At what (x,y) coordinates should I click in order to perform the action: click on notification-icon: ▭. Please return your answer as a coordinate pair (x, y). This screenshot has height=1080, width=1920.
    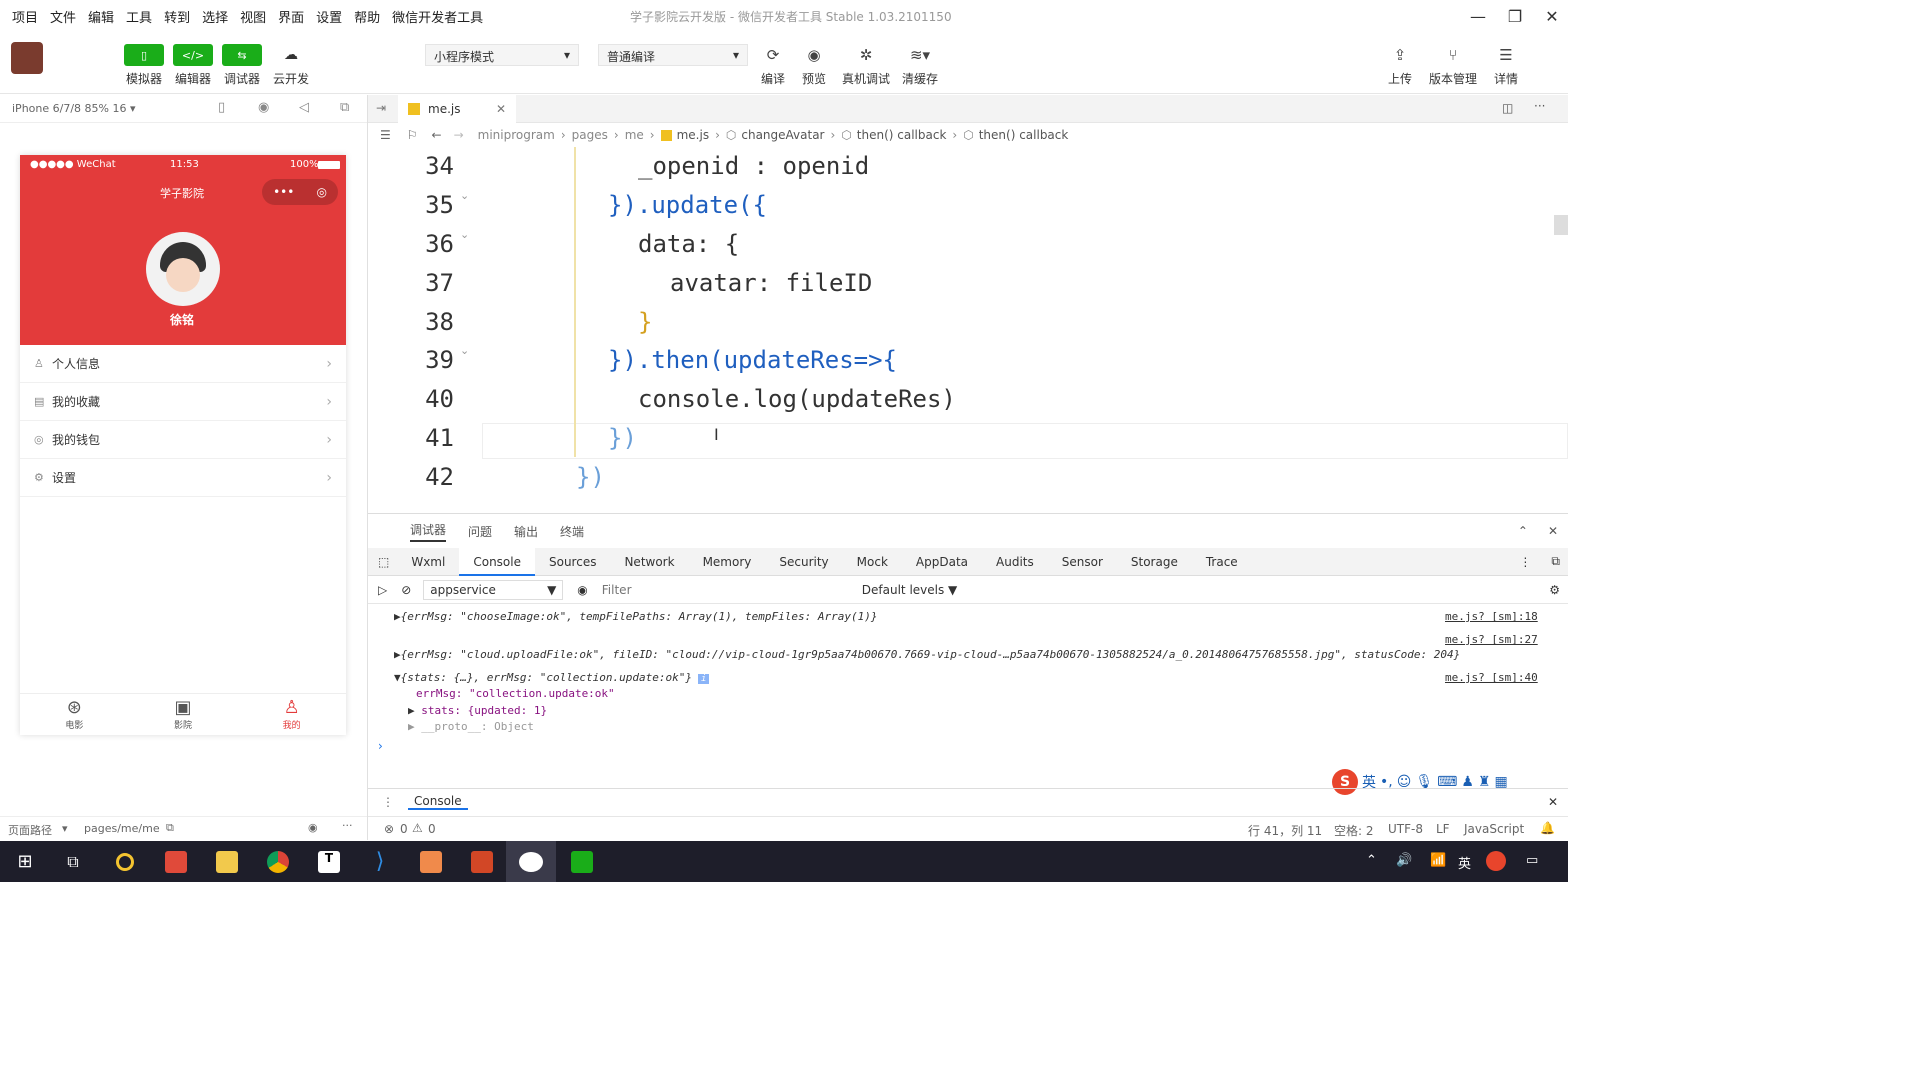
    Looking at the image, I should click on (1532, 860).